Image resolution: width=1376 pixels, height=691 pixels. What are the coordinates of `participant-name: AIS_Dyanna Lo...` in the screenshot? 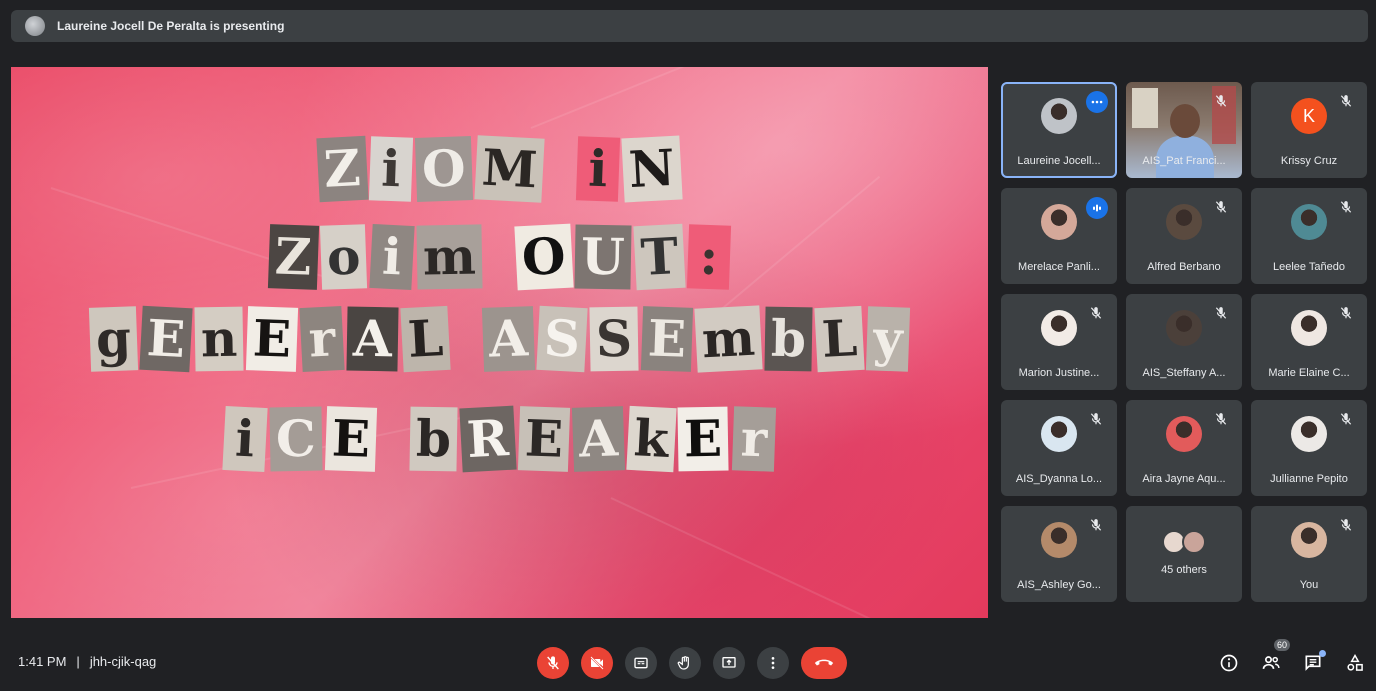 It's located at (1059, 479).